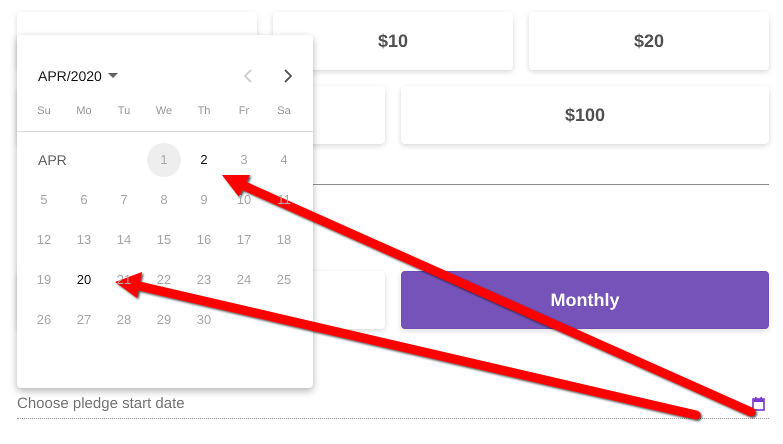 Image resolution: width=783 pixels, height=444 pixels. Describe the element at coordinates (204, 240) in the screenshot. I see `day-cell-text: 16` at that location.